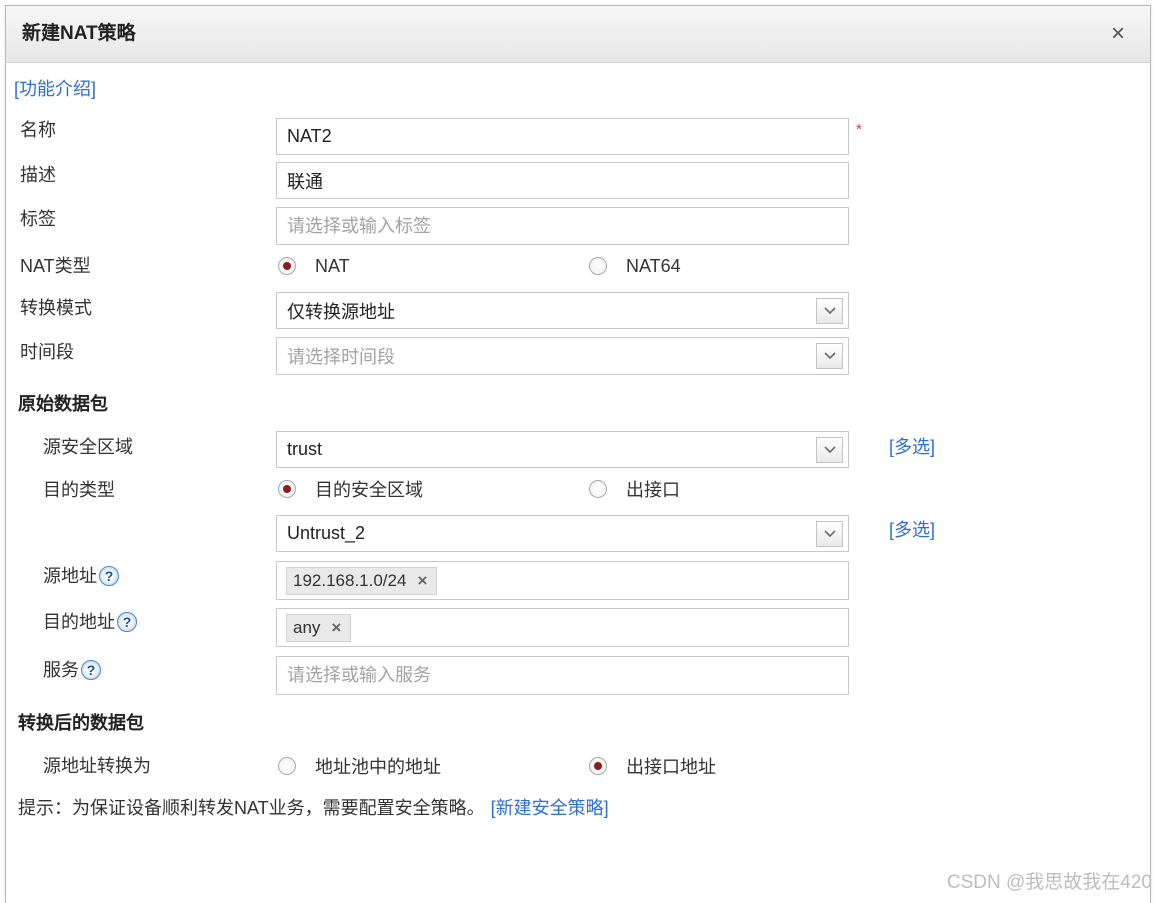  I want to click on dest-address-field: any ×, so click(562, 627).